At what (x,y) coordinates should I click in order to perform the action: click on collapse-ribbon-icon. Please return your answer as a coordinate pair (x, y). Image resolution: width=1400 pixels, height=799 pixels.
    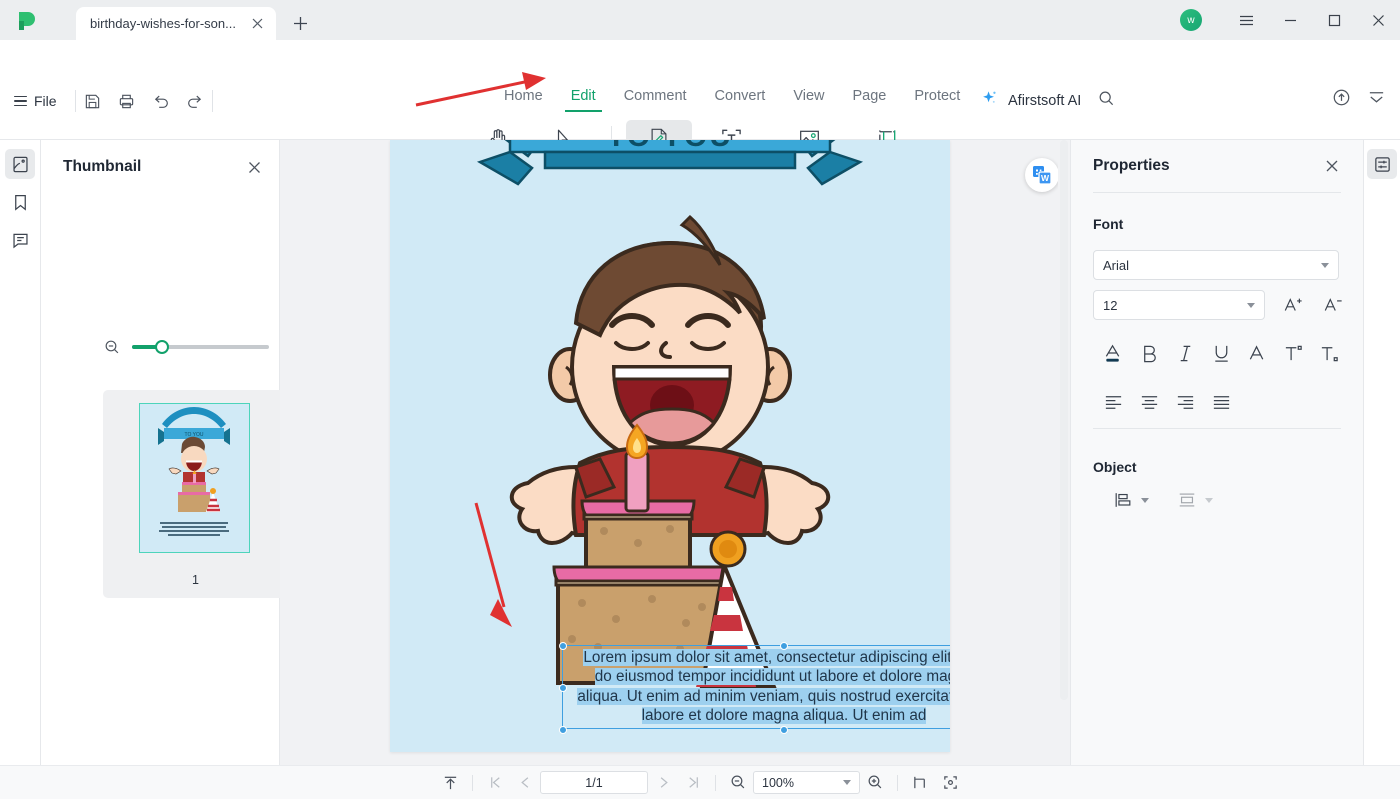
    Looking at the image, I should click on (1376, 100).